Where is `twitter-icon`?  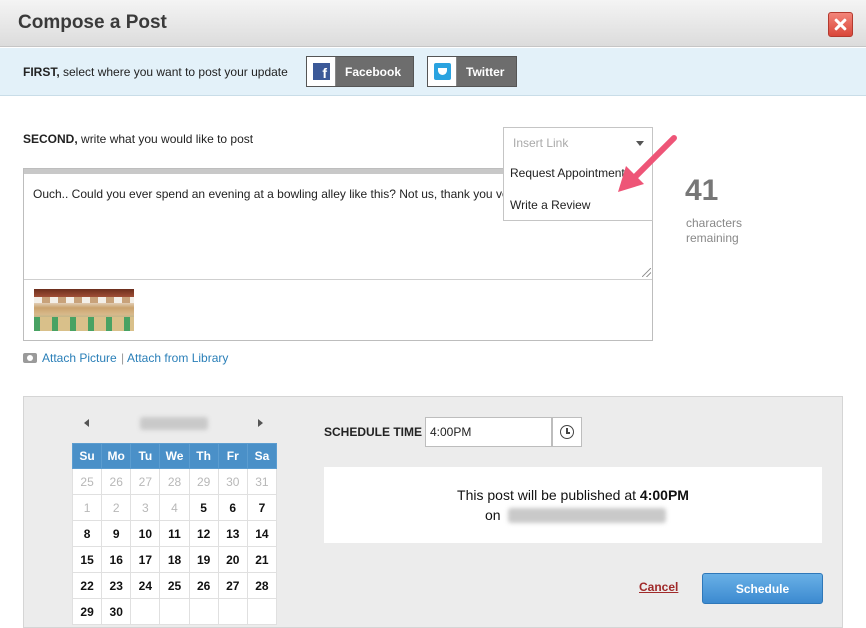
twitter-icon is located at coordinates (442, 71).